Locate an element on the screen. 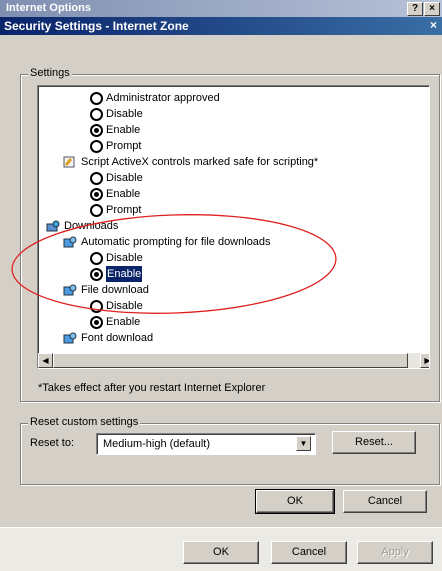 This screenshot has height=571, width=442. chevron-down-icon: ▼ is located at coordinates (303, 443).